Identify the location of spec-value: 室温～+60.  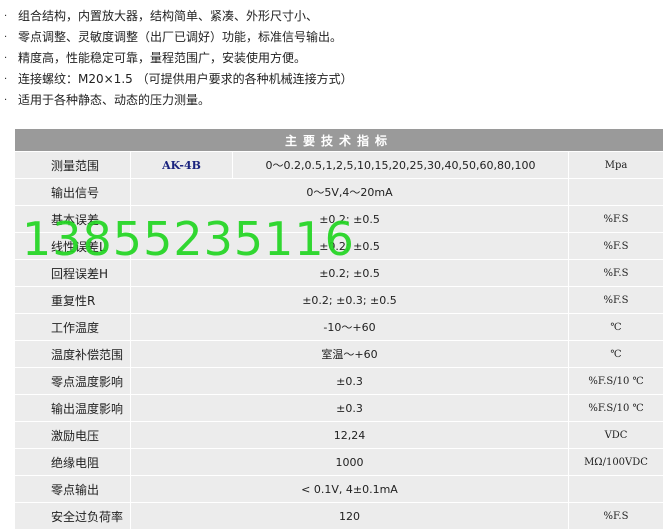
(349, 354).